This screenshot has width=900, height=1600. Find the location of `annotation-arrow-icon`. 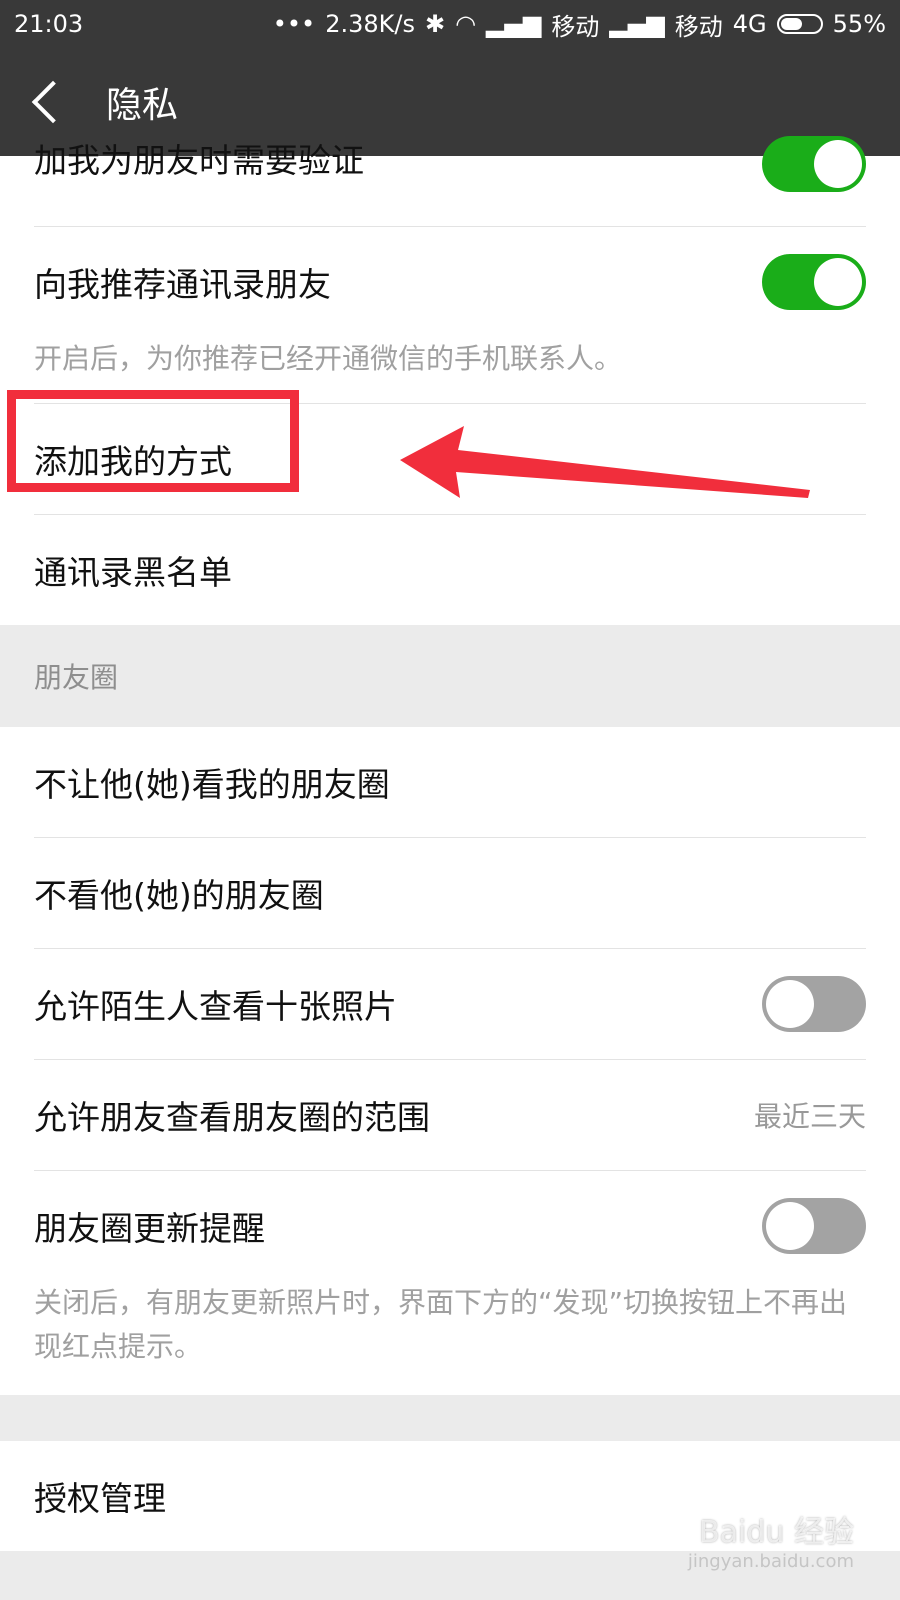

annotation-arrow-icon is located at coordinates (605, 462).